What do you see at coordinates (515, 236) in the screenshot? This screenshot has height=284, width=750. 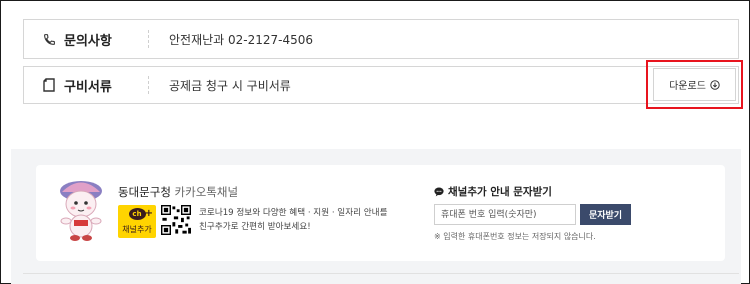 I see `privacy-note: ※ 입력한 휴대폰번호 정보는 저장되지 않습니다.` at bounding box center [515, 236].